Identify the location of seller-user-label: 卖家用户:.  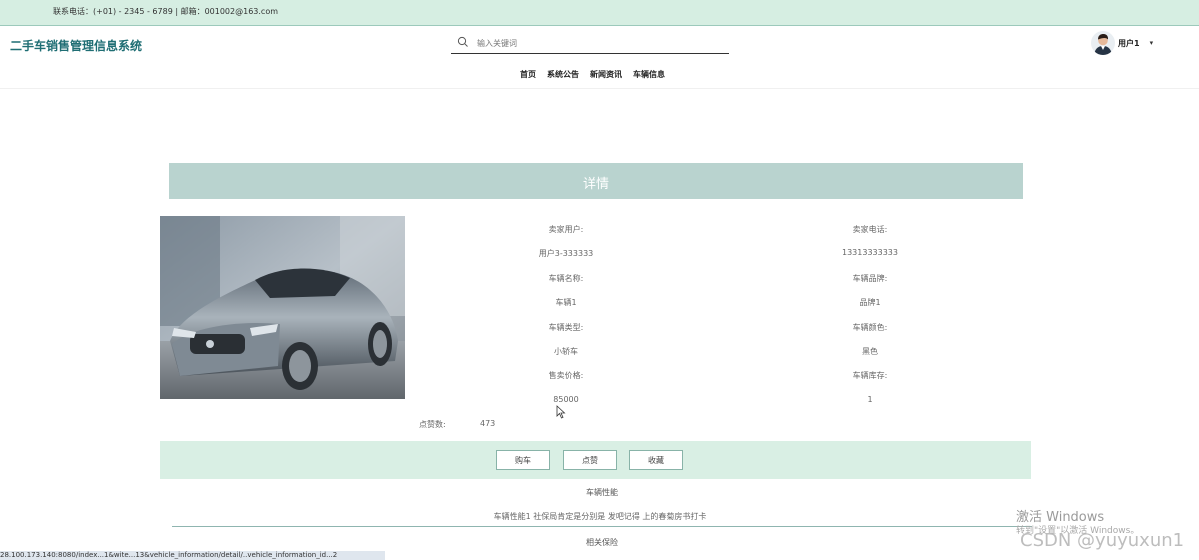
(566, 229).